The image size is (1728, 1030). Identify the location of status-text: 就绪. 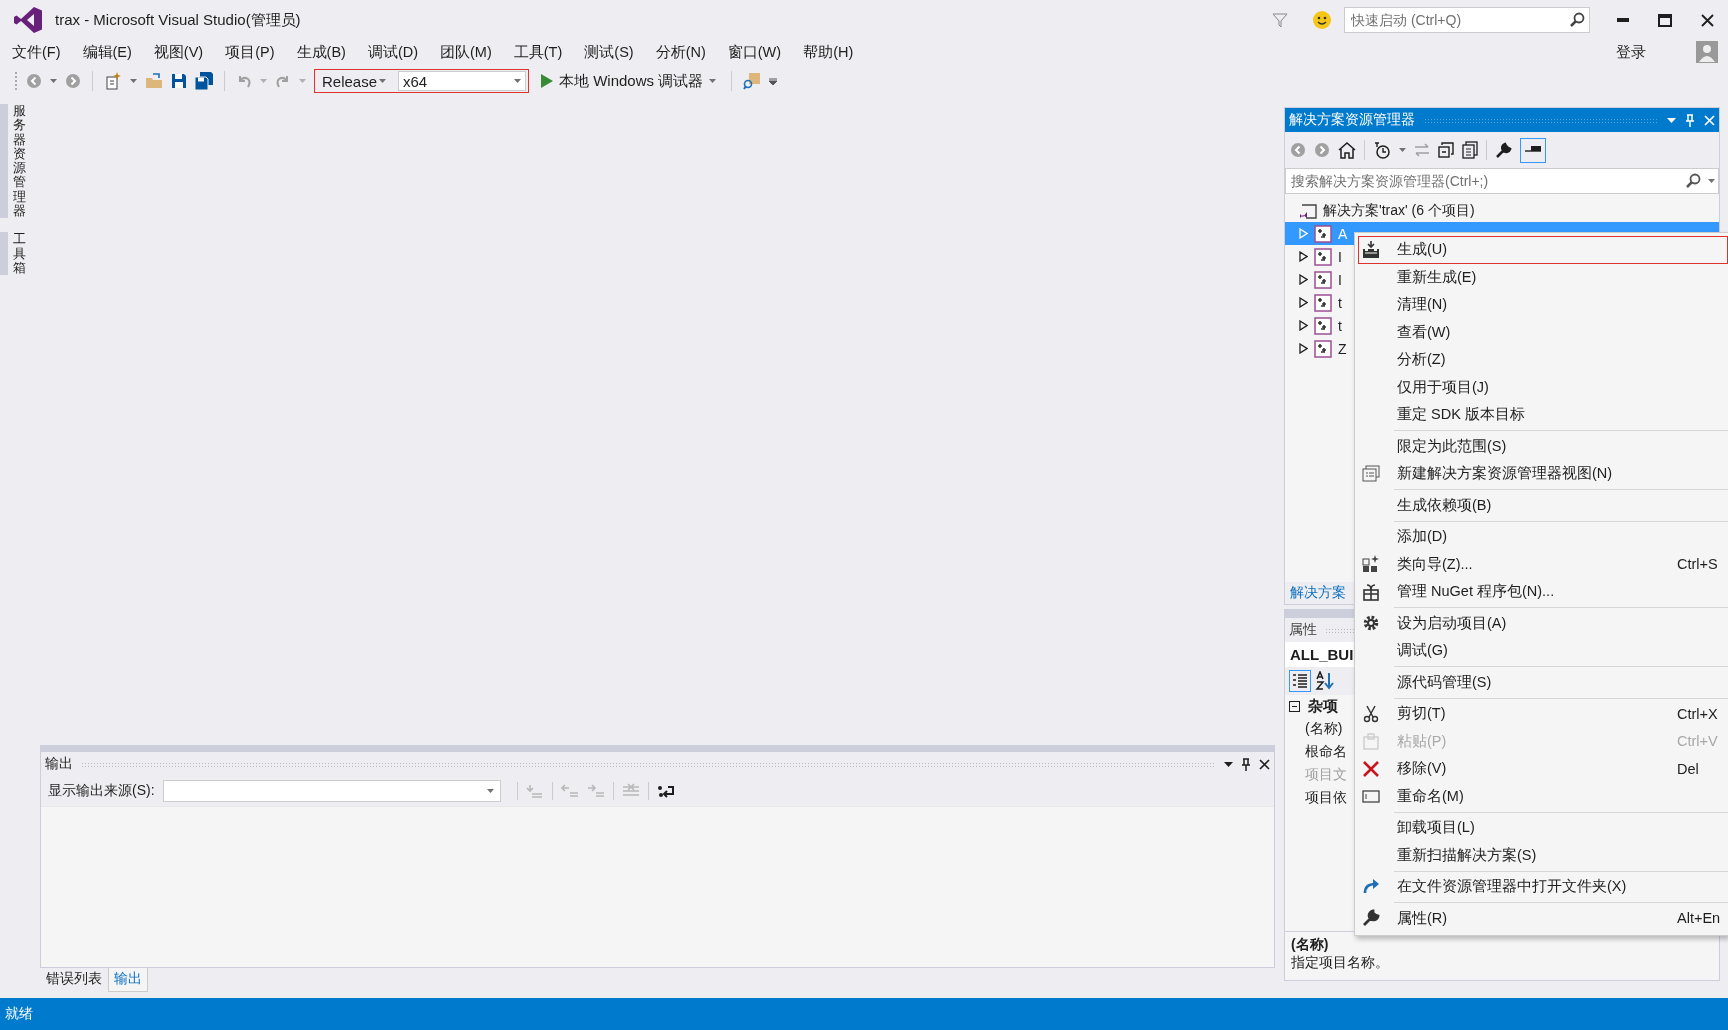
(19, 1014).